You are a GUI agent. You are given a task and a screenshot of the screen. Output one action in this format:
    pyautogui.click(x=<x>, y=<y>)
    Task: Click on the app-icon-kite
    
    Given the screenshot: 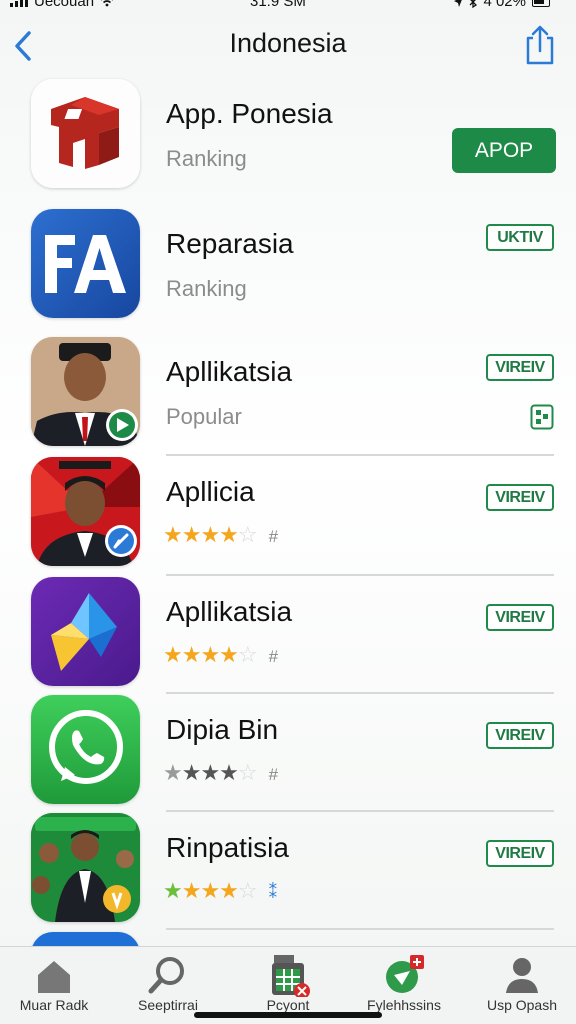 What is the action you would take?
    pyautogui.click(x=85, y=631)
    